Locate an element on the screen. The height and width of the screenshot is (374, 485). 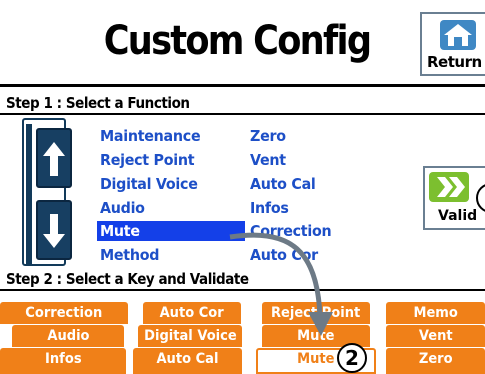
function-correction: Correction is located at coordinates (291, 231).